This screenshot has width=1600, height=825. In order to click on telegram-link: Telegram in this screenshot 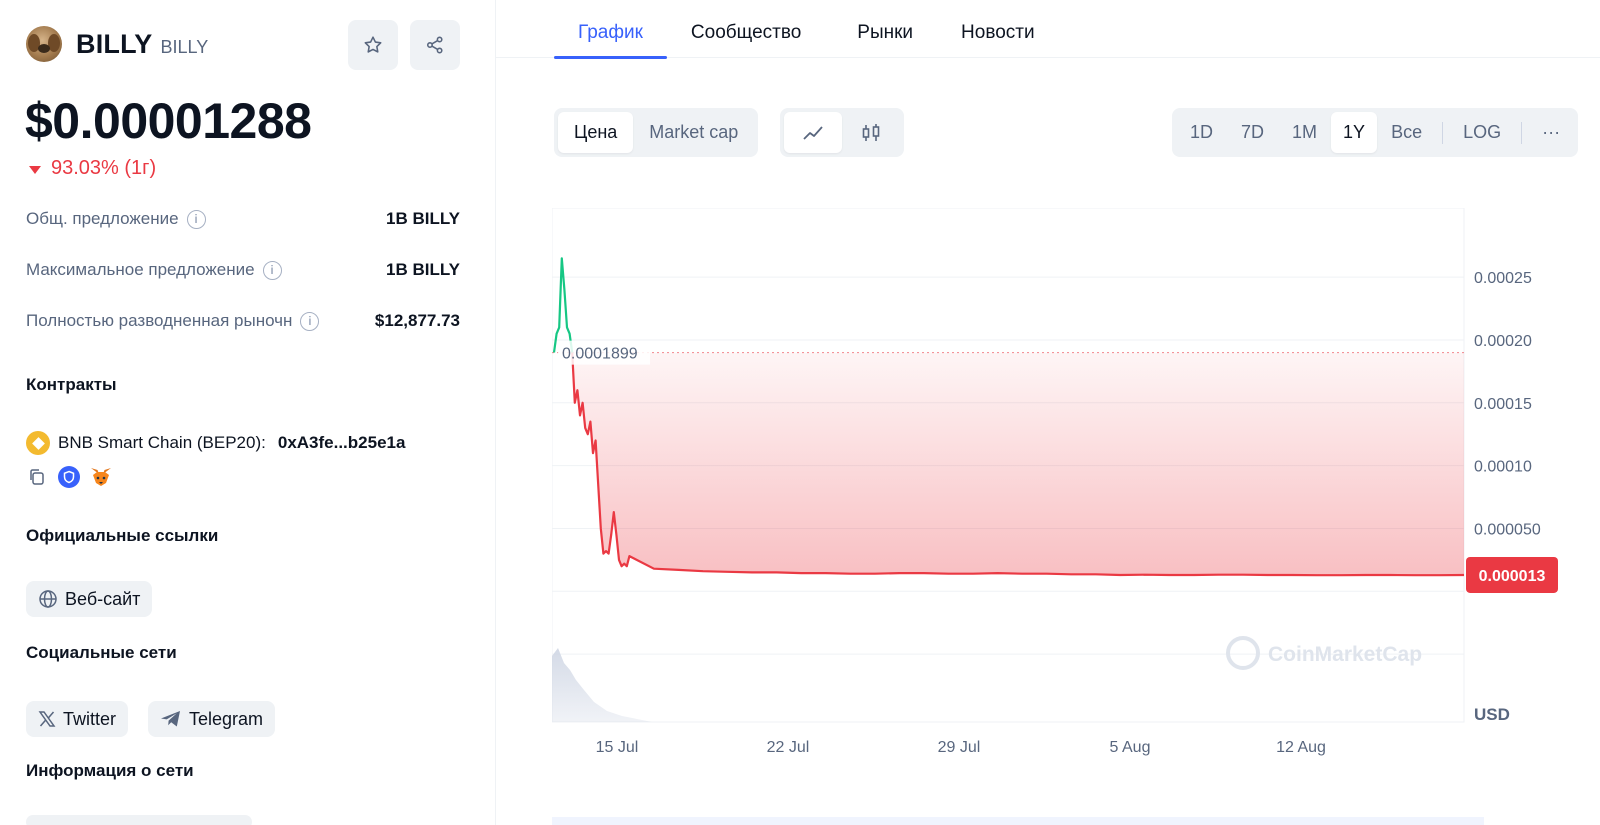, I will do `click(212, 719)`.